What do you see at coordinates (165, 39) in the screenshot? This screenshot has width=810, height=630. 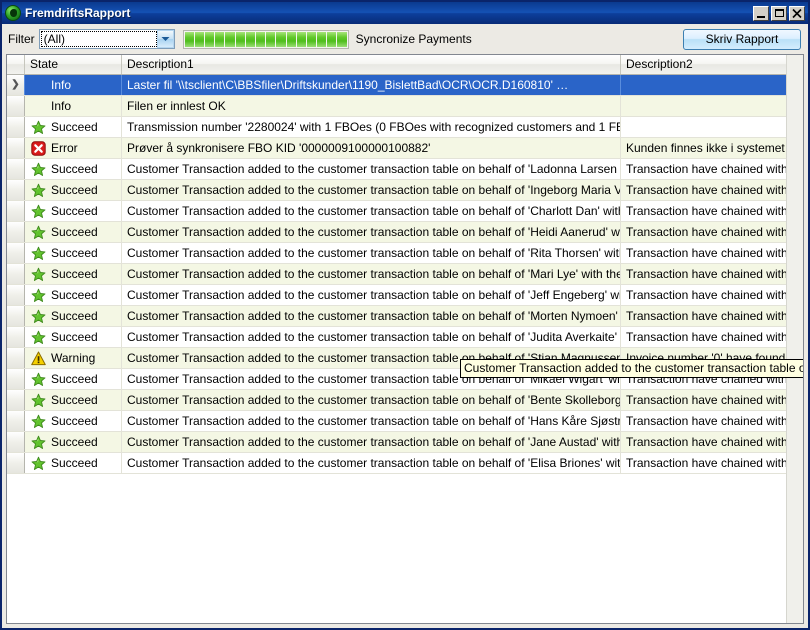 I see `chevron-down-icon` at bounding box center [165, 39].